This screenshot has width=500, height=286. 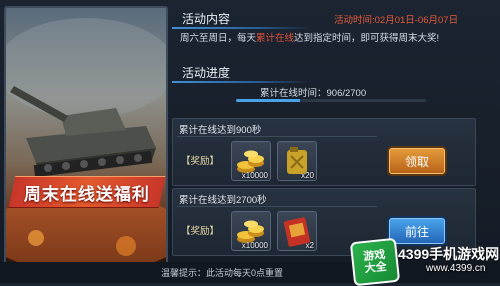 I want to click on hint-text: 温馨提示：此活动每天0点重置, so click(x=222, y=273).